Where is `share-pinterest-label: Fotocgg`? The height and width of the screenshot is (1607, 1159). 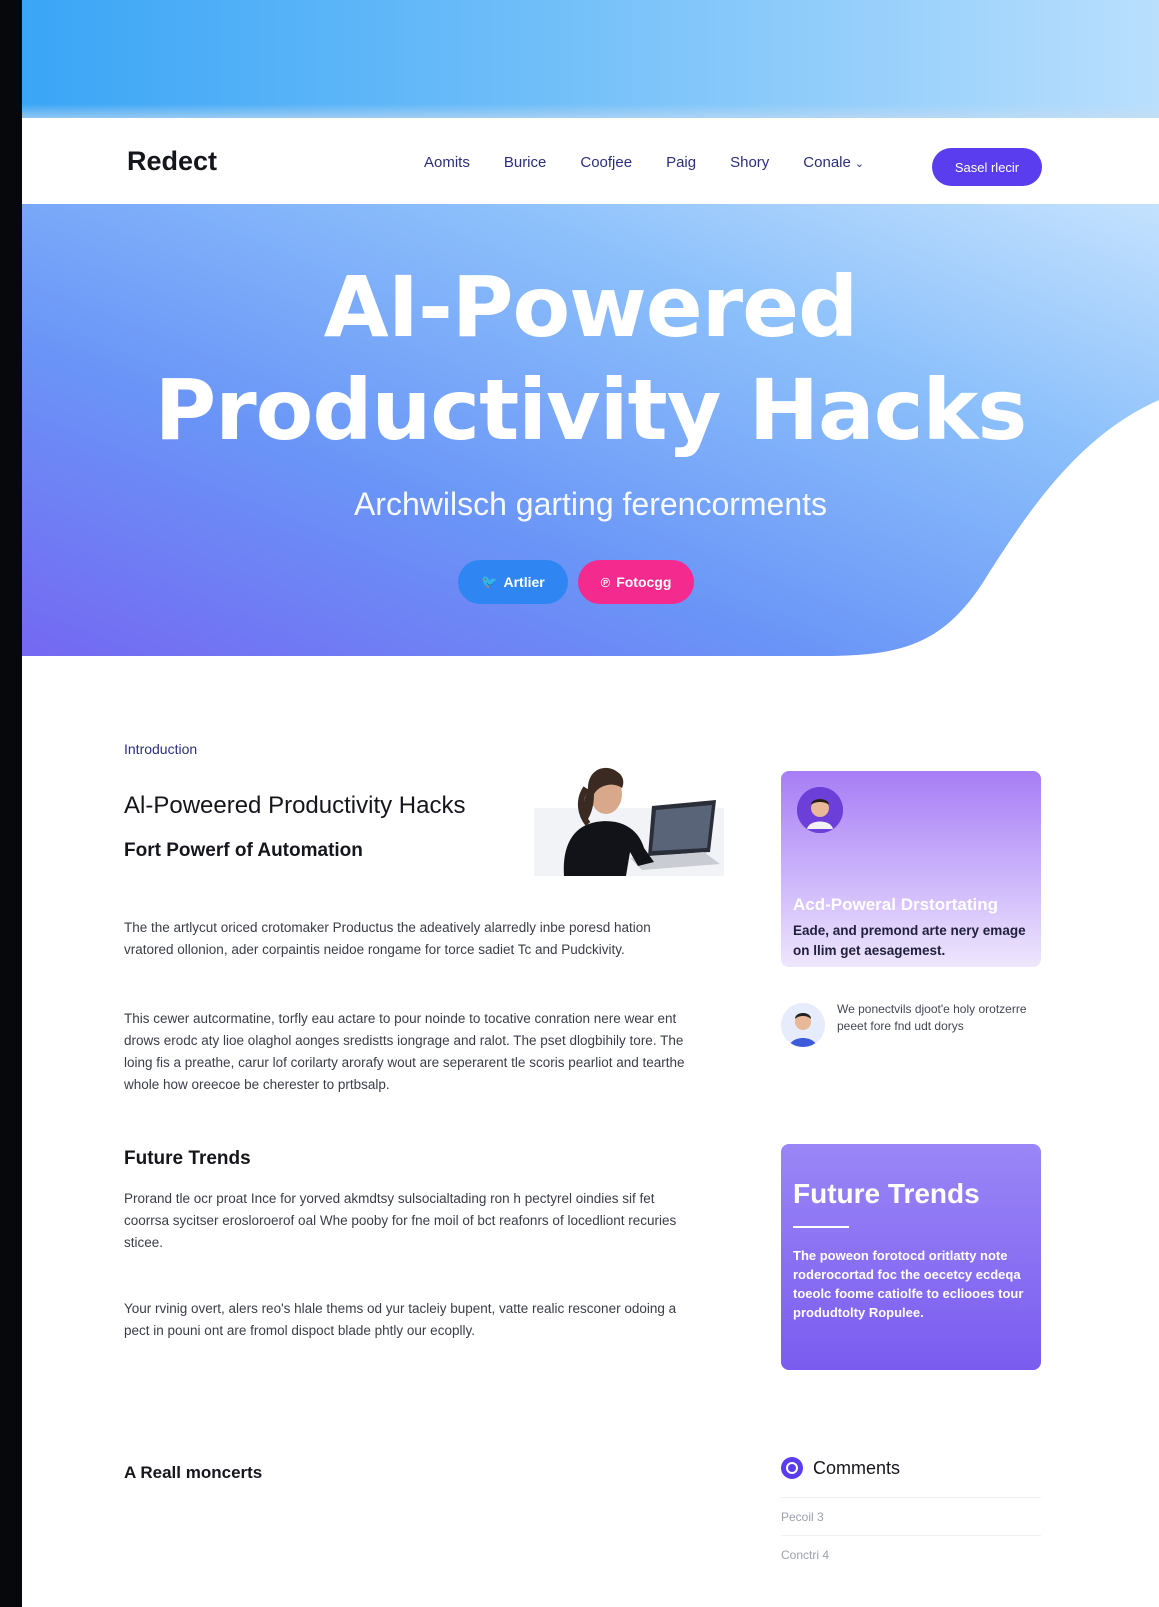
share-pinterest-label: Fotocgg is located at coordinates (644, 582).